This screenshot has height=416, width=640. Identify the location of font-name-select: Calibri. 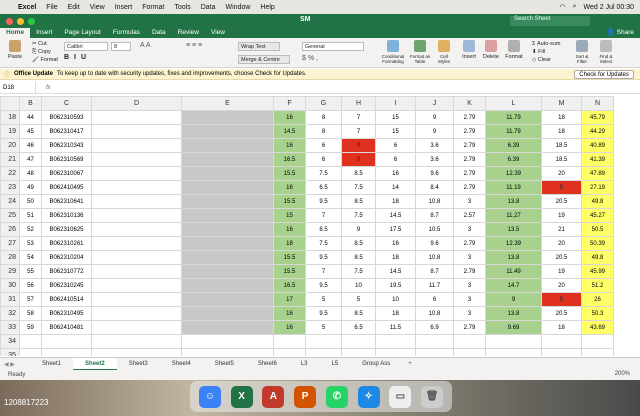
(86, 46).